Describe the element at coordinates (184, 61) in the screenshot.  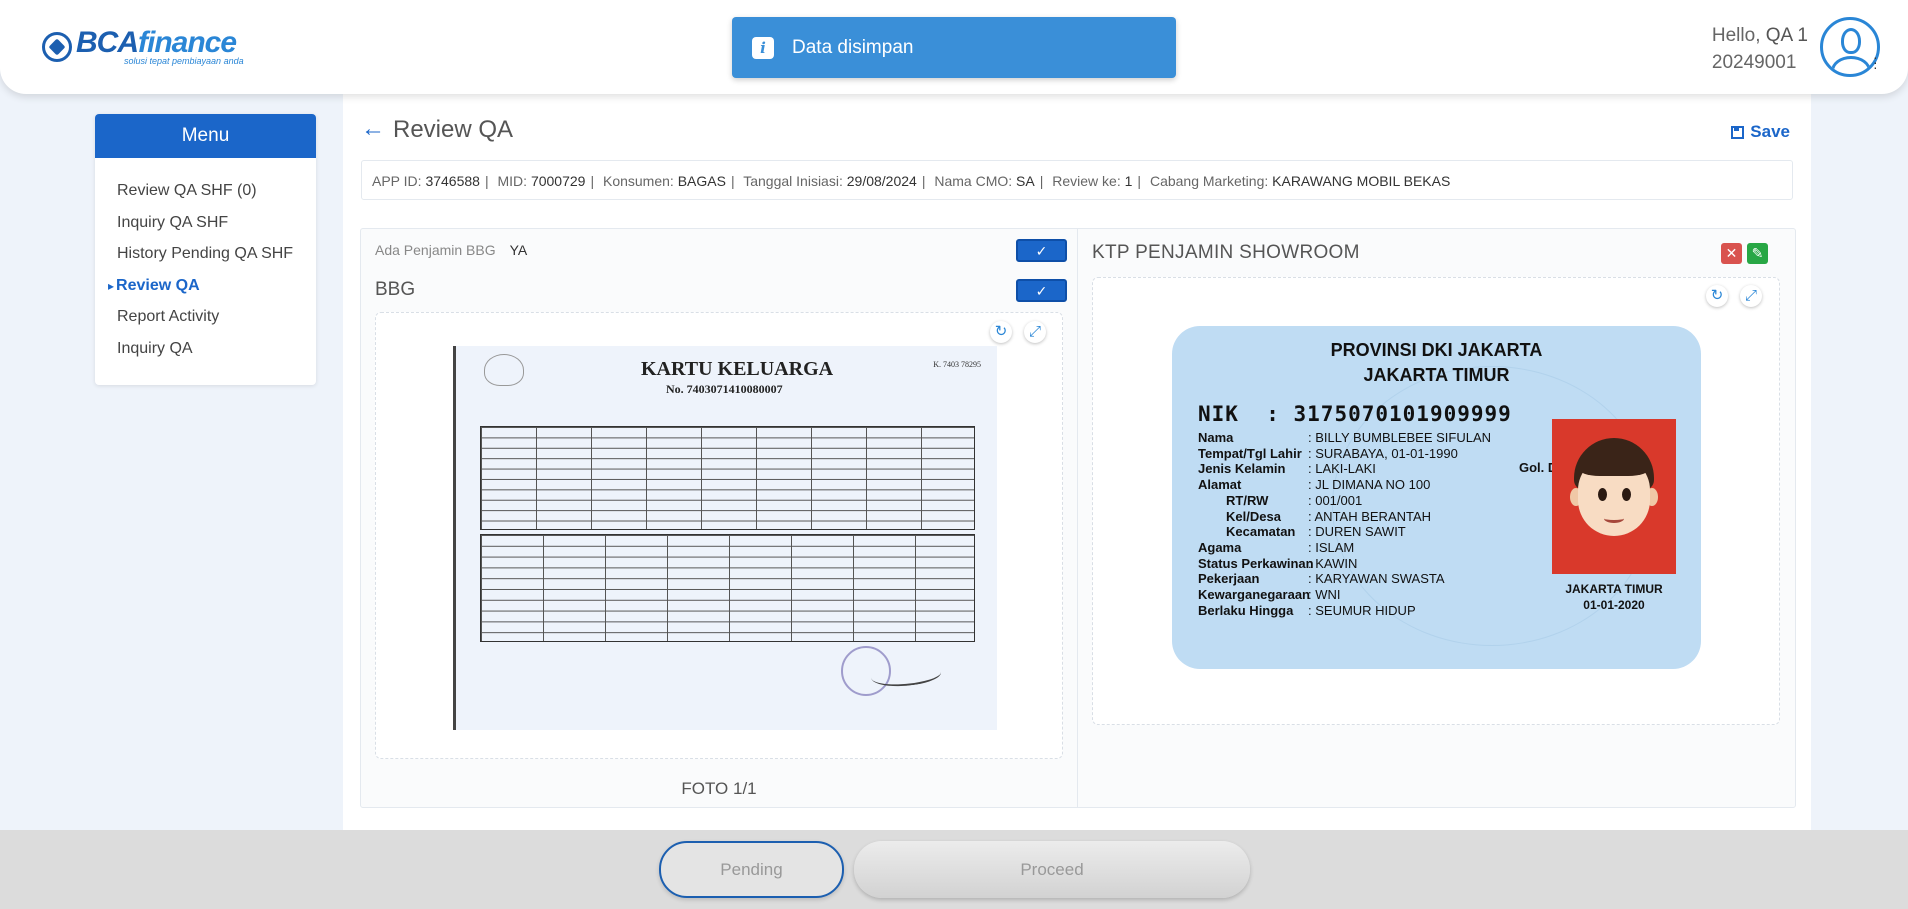
I see `logo-tagline: solusi tepat pembiayaan anda` at that location.